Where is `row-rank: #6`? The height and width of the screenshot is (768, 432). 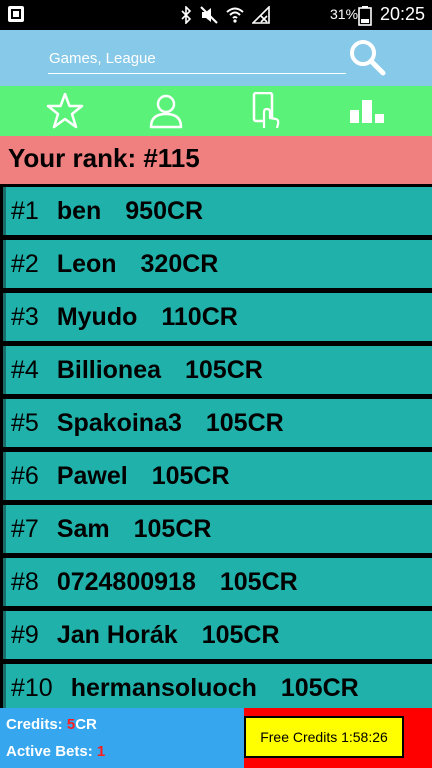
row-rank: #6 is located at coordinates (25, 475).